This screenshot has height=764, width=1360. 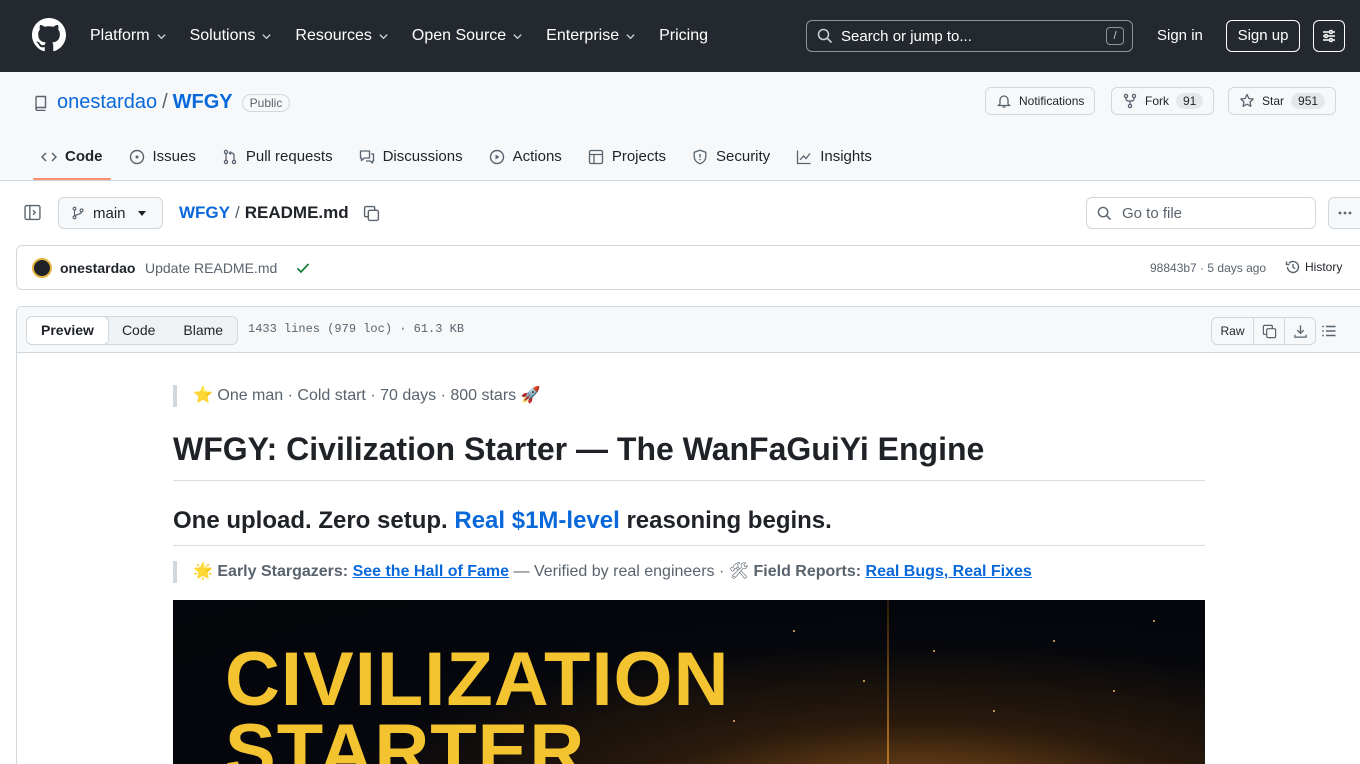 What do you see at coordinates (138, 330) in the screenshot?
I see `code-view-tab: Code` at bounding box center [138, 330].